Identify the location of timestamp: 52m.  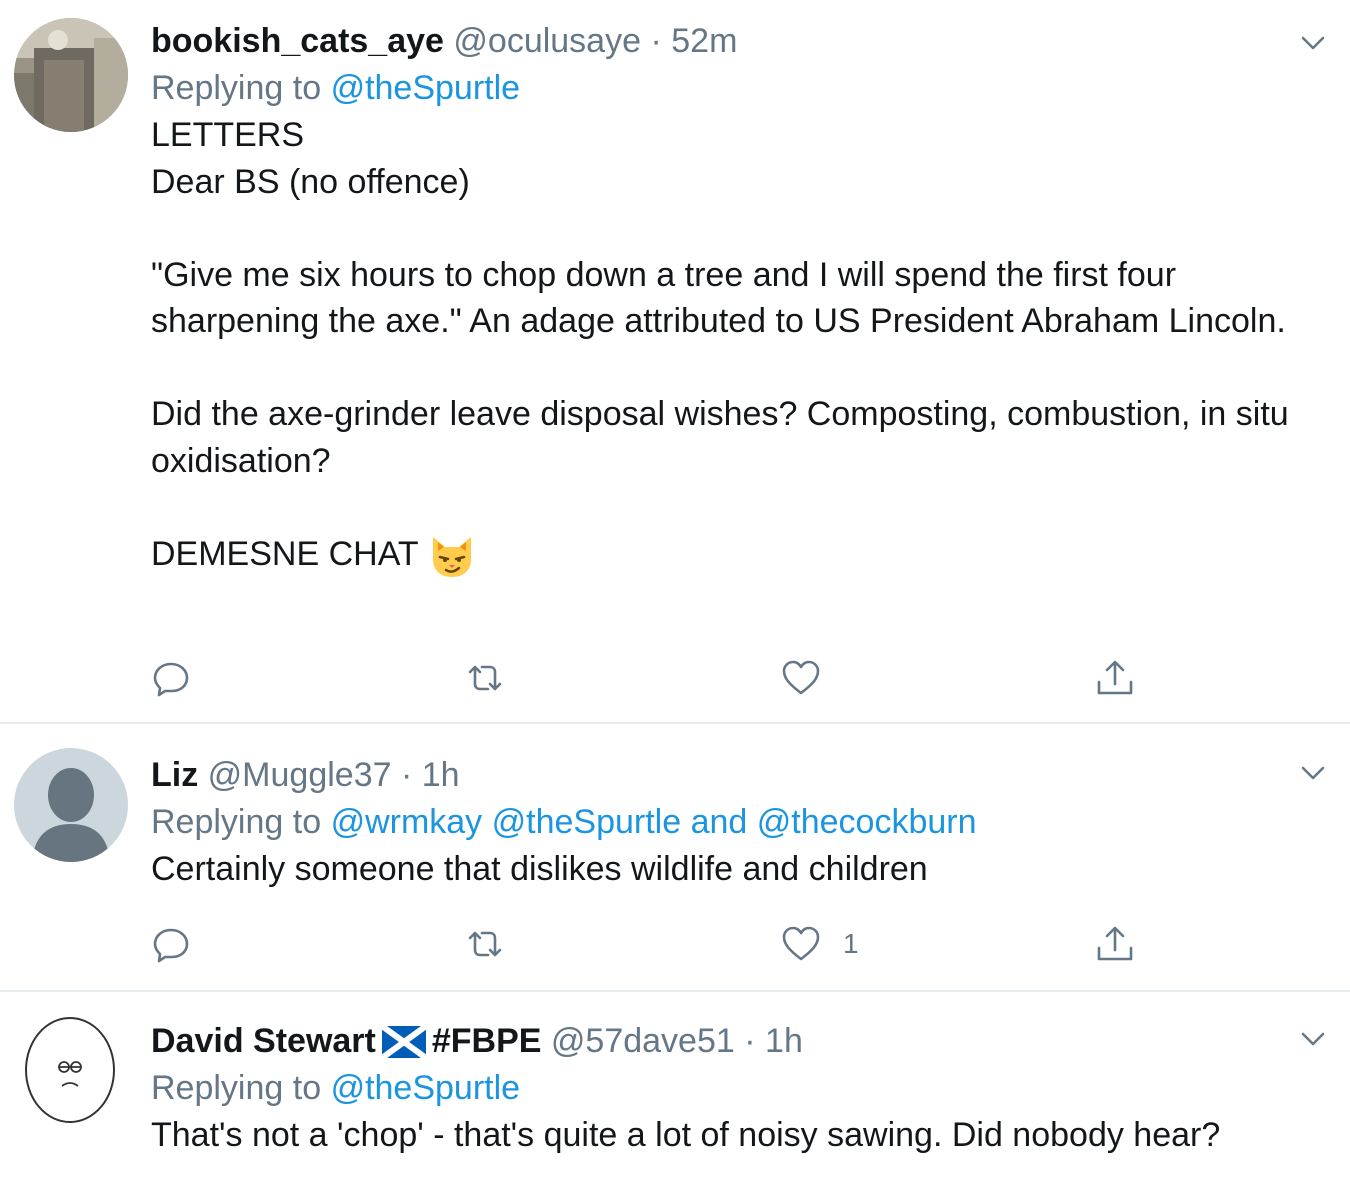
(704, 41).